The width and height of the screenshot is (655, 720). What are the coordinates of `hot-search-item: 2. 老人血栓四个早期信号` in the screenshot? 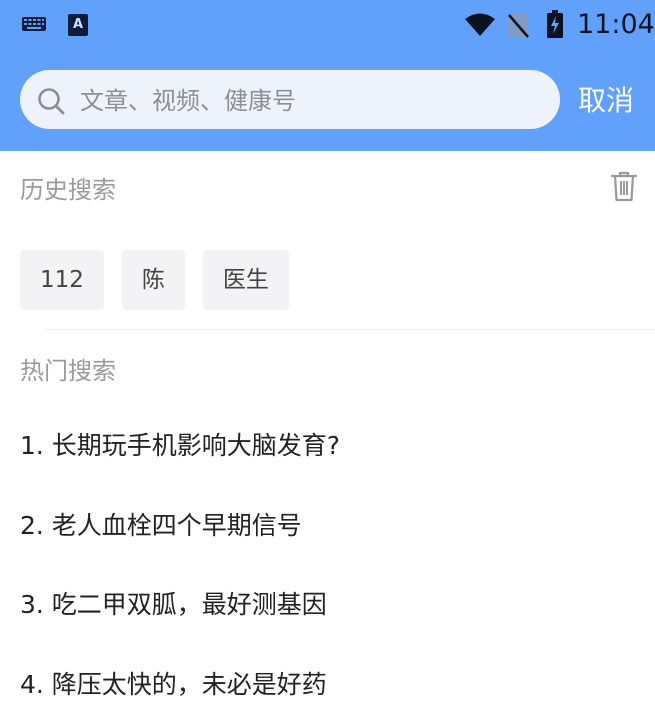 It's located at (330, 548).